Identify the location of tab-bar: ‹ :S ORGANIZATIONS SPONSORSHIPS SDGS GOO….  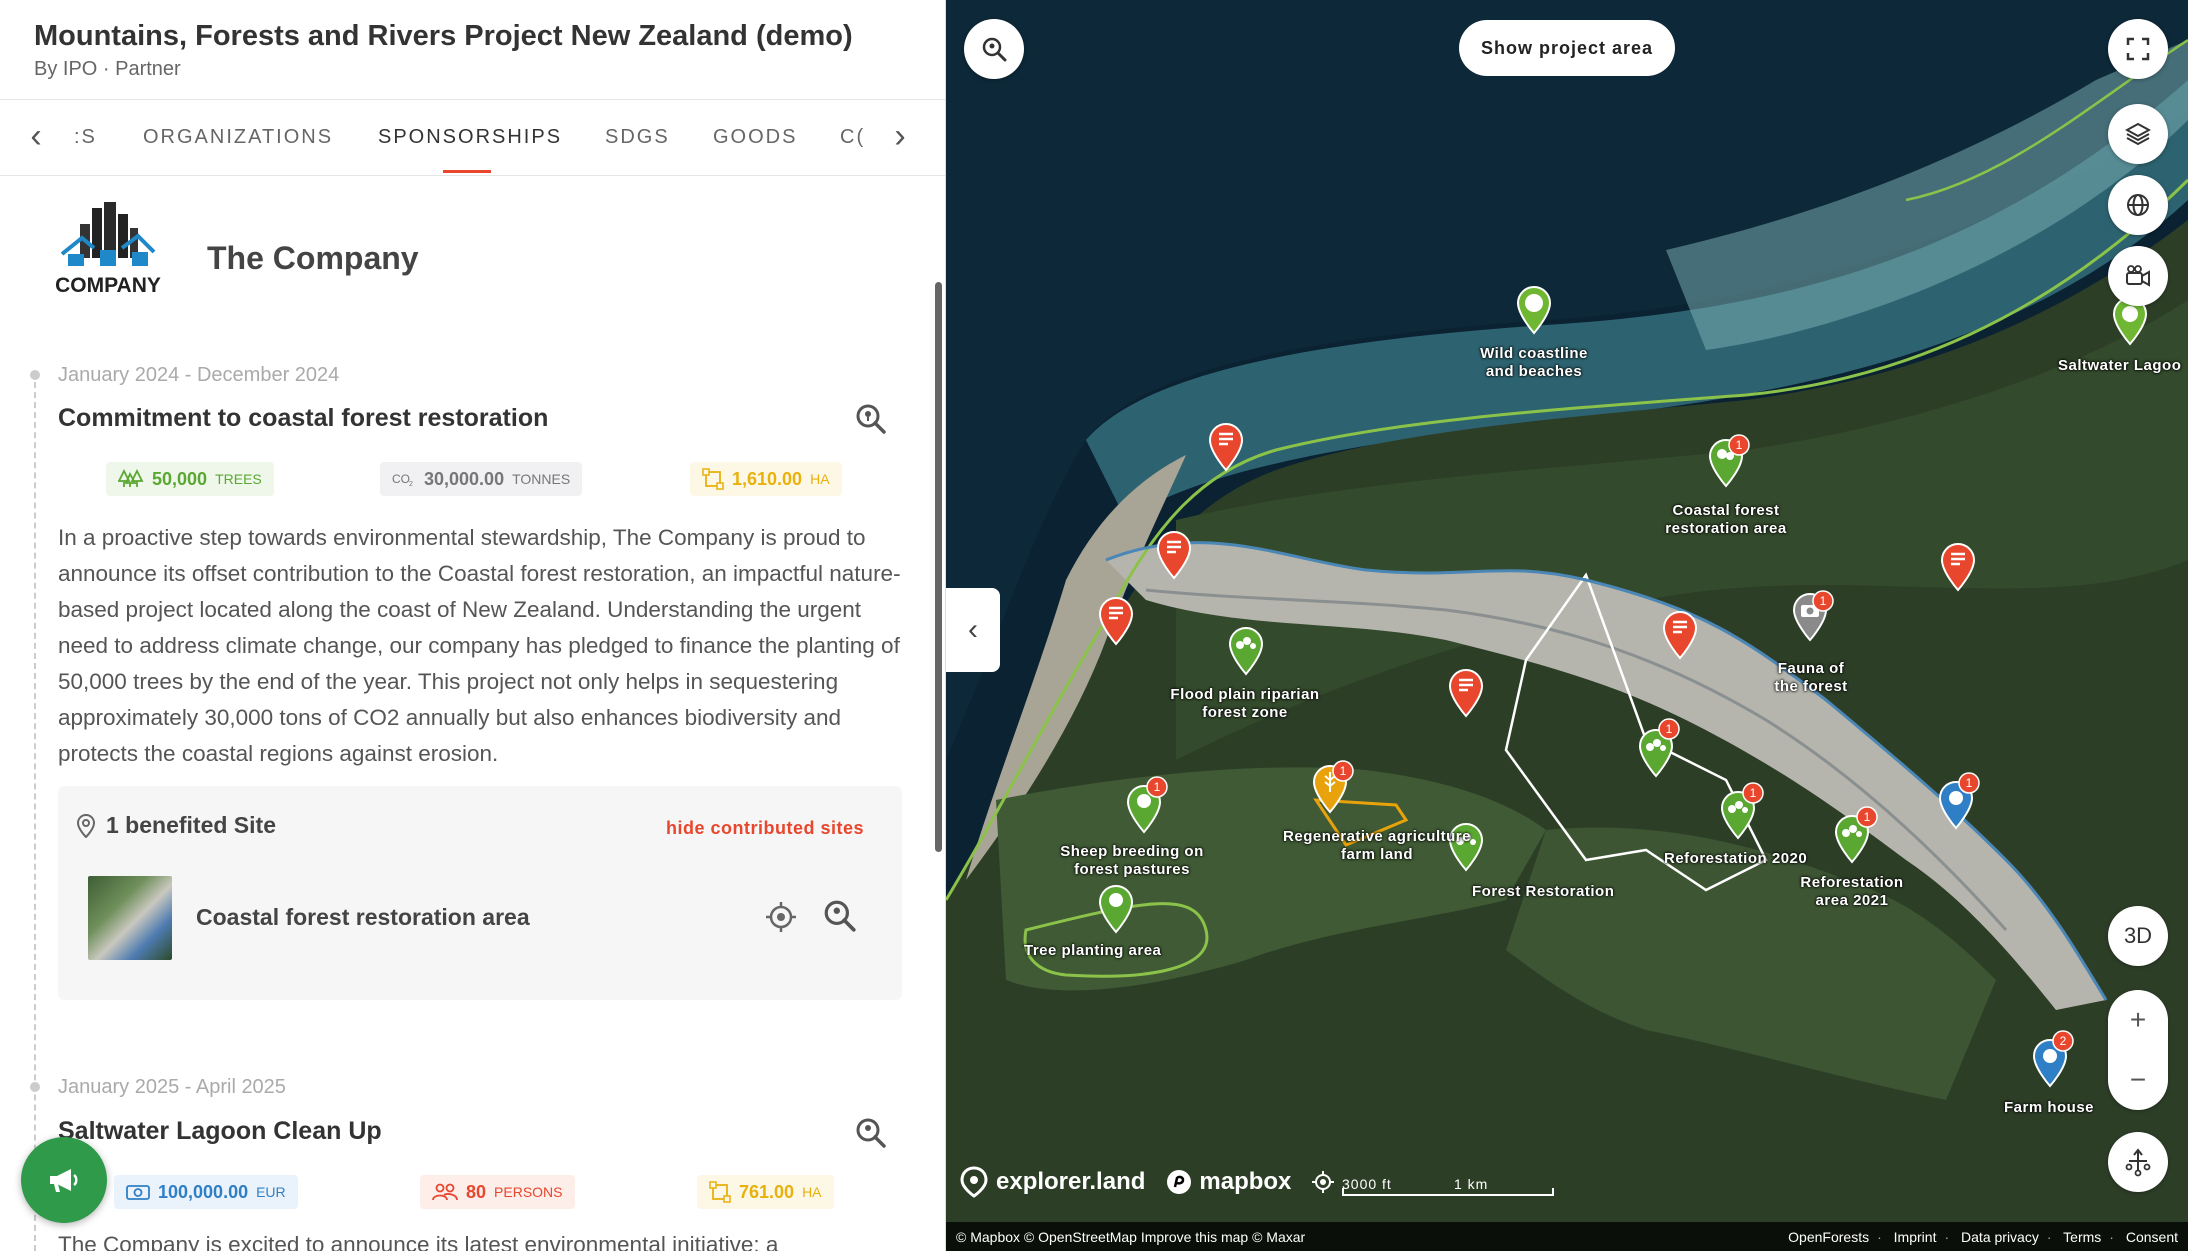
(472, 138).